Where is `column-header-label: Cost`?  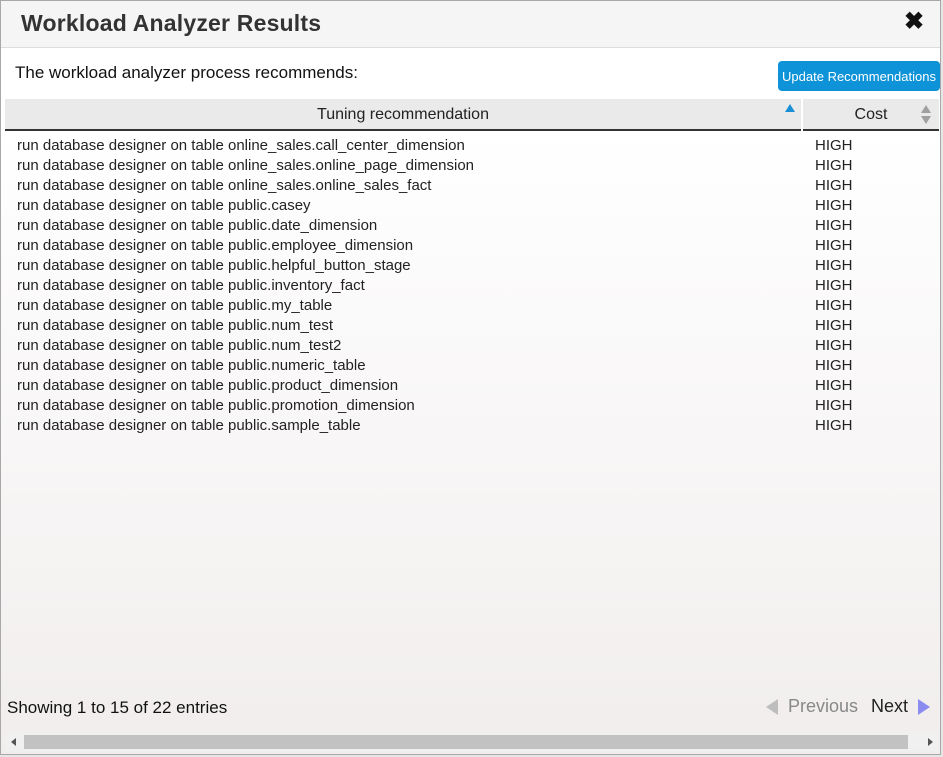 column-header-label: Cost is located at coordinates (871, 114).